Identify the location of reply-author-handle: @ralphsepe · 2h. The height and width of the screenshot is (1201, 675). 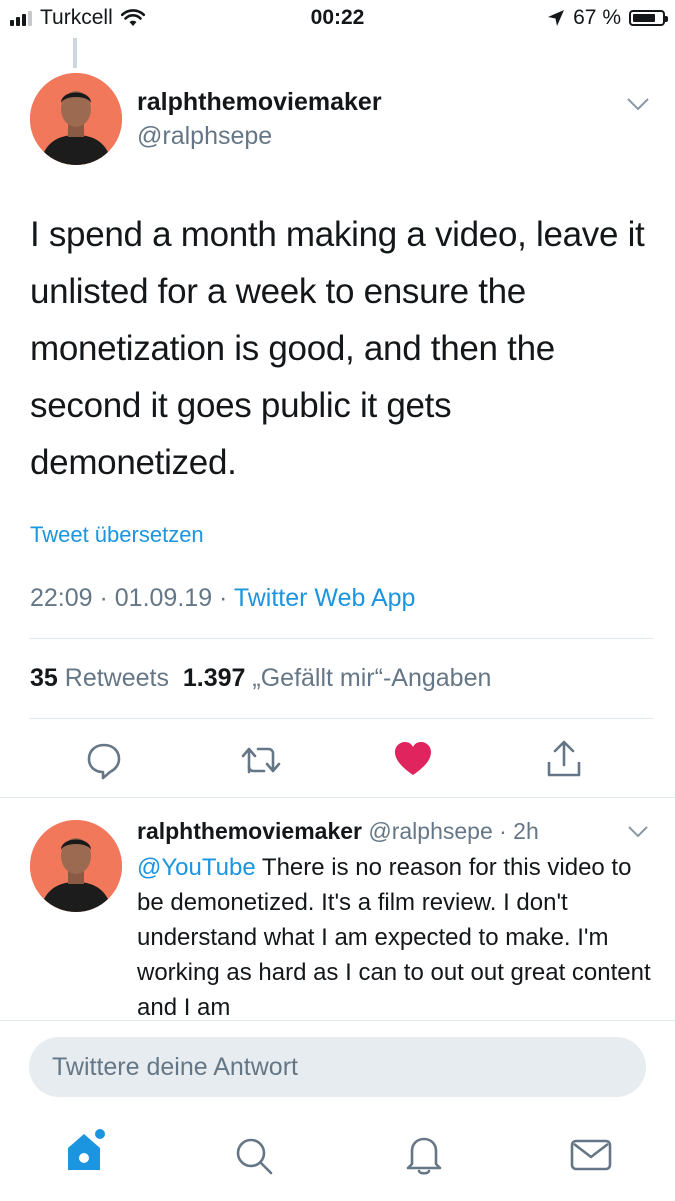
(453, 831).